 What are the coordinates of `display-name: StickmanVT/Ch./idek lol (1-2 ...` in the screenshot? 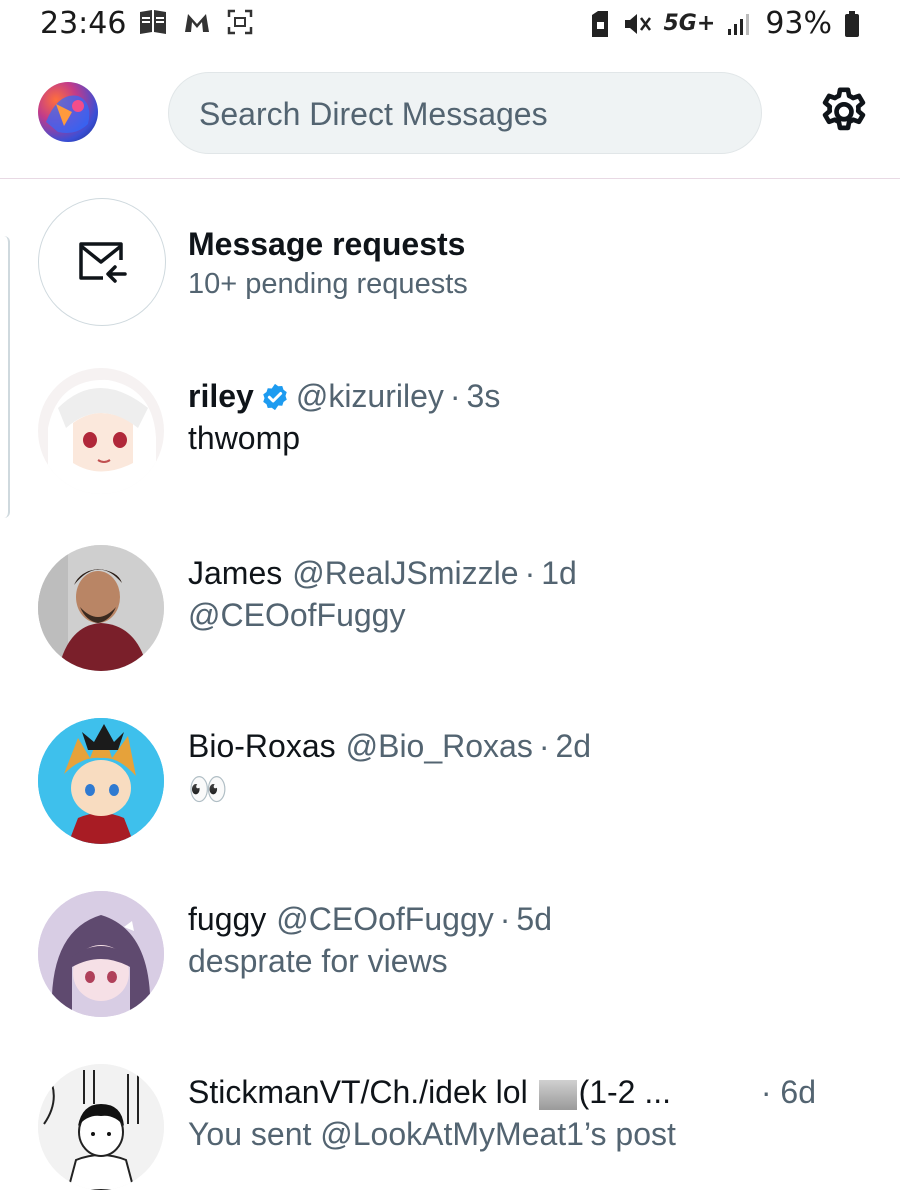 It's located at (429, 1092).